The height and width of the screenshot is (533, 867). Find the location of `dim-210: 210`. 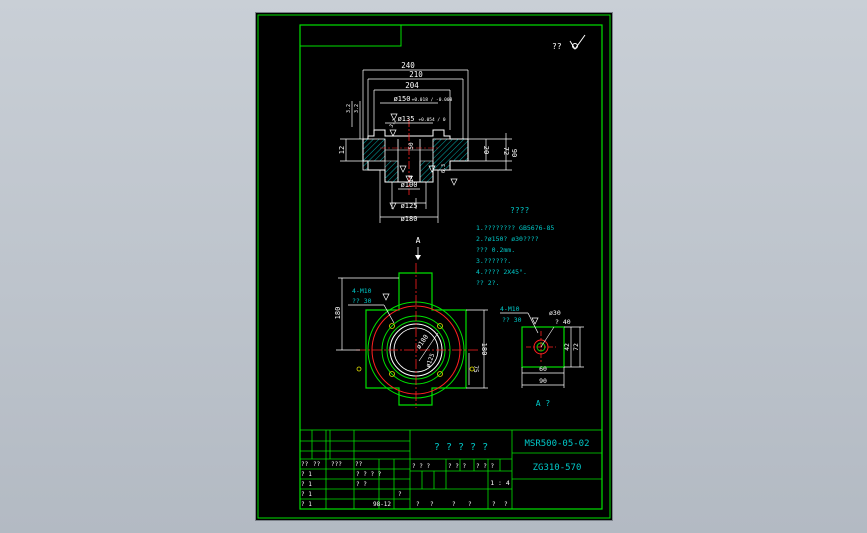

dim-210: 210 is located at coordinates (416, 74).